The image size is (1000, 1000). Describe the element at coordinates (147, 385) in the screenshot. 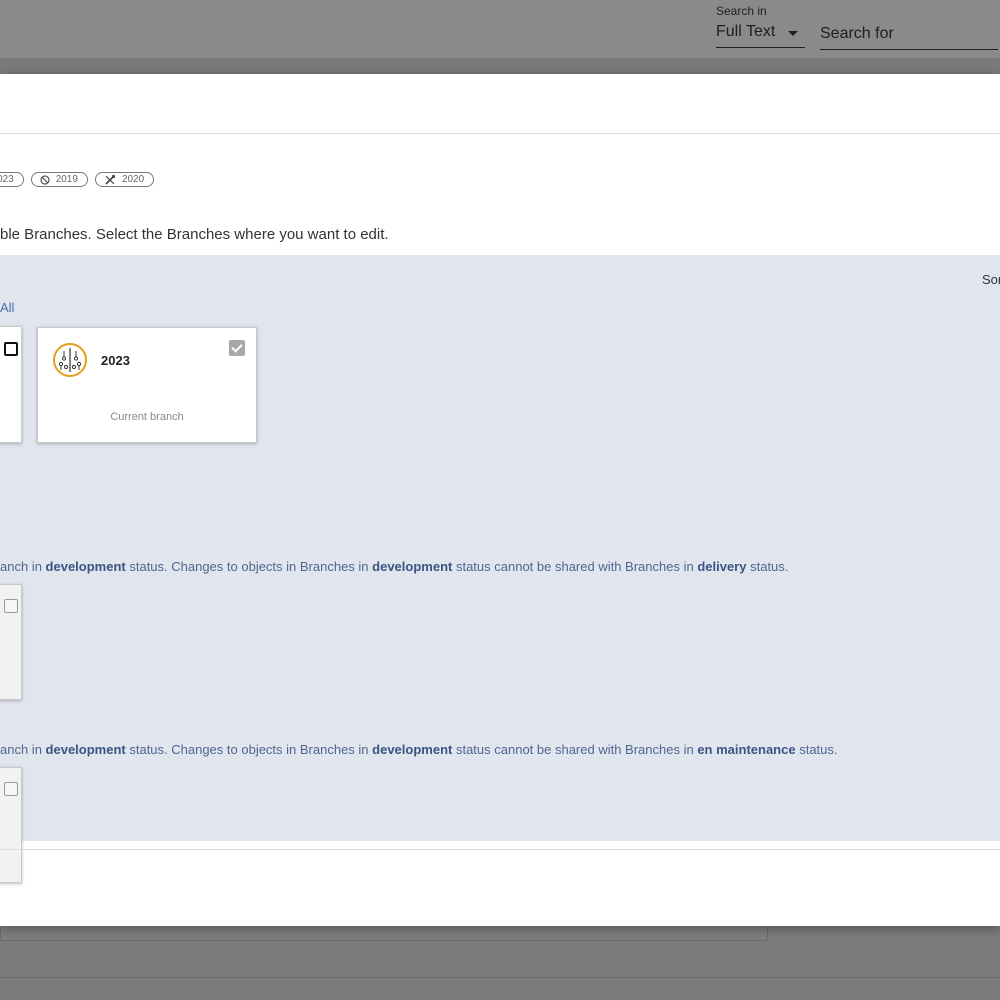

I see `current-branch-card: 2023 Current branch` at that location.